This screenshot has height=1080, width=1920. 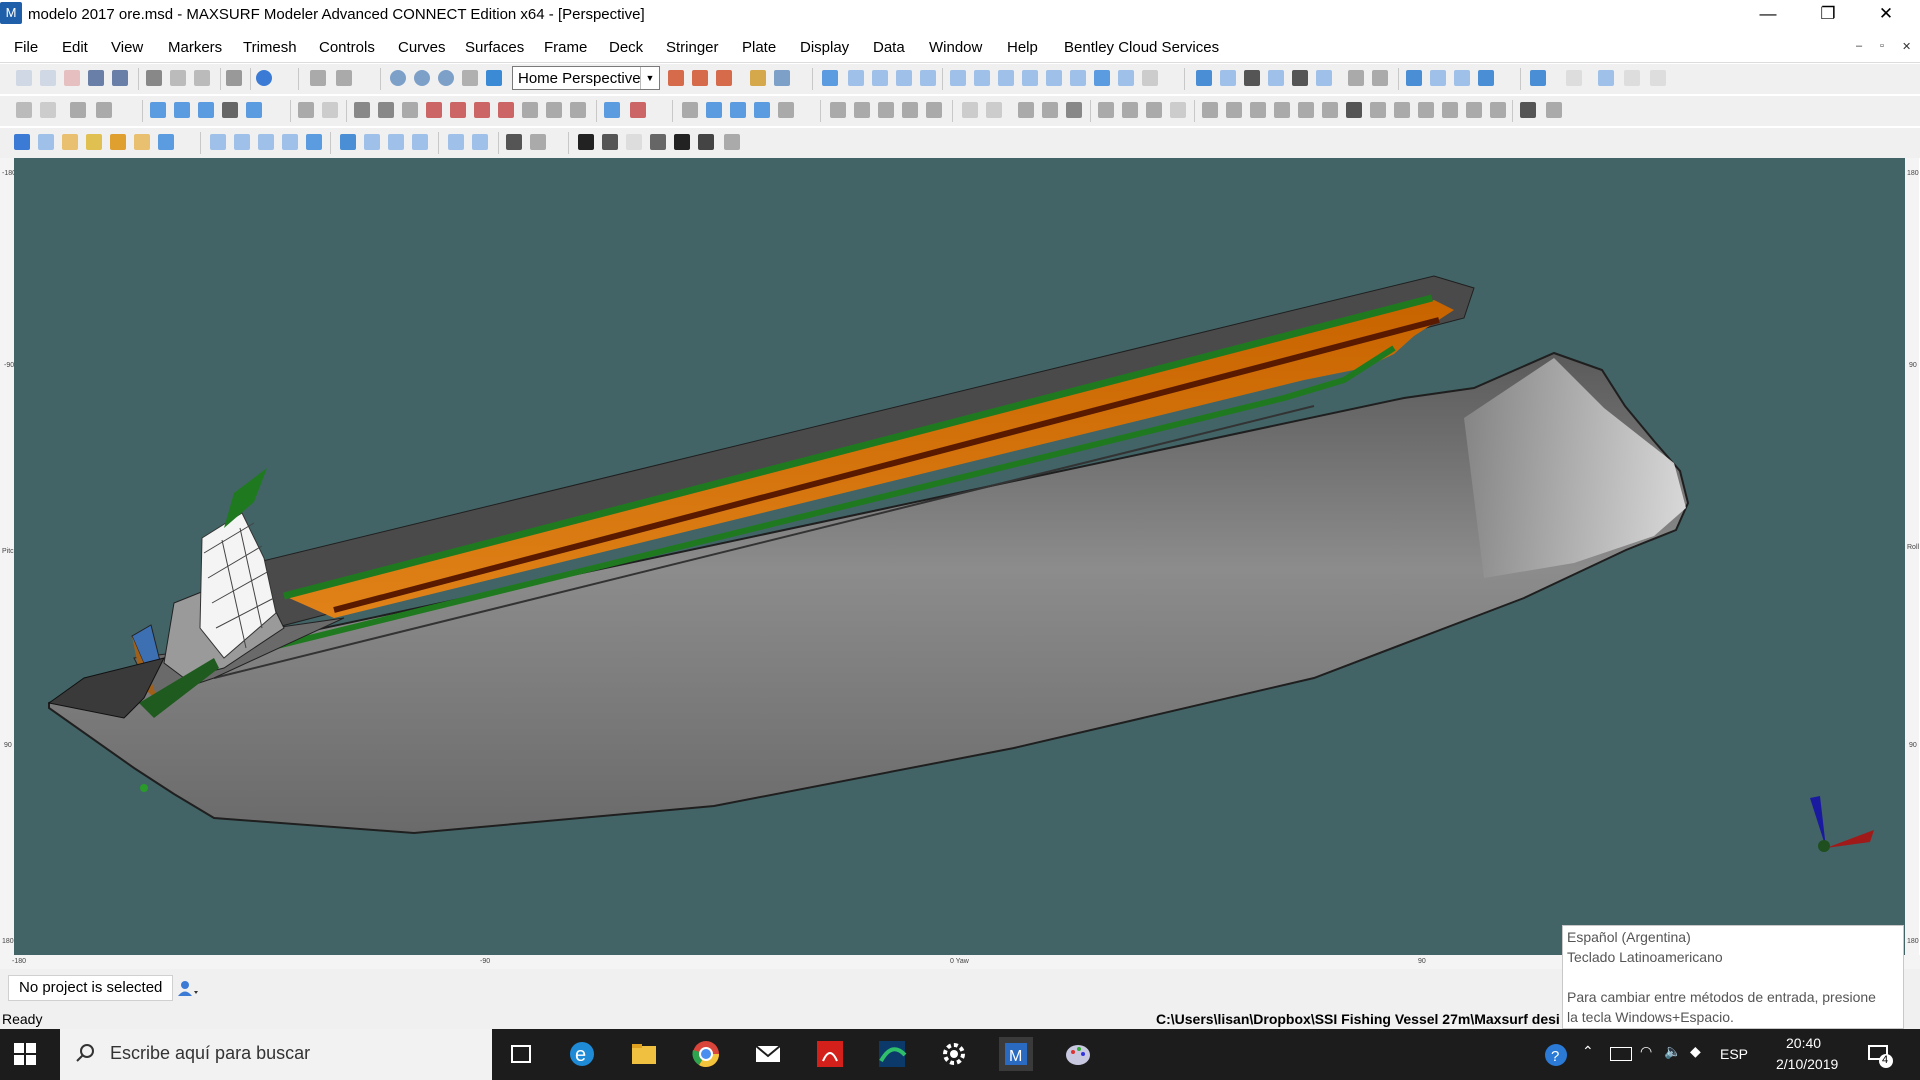 I want to click on layers-icon, so click(x=658, y=142).